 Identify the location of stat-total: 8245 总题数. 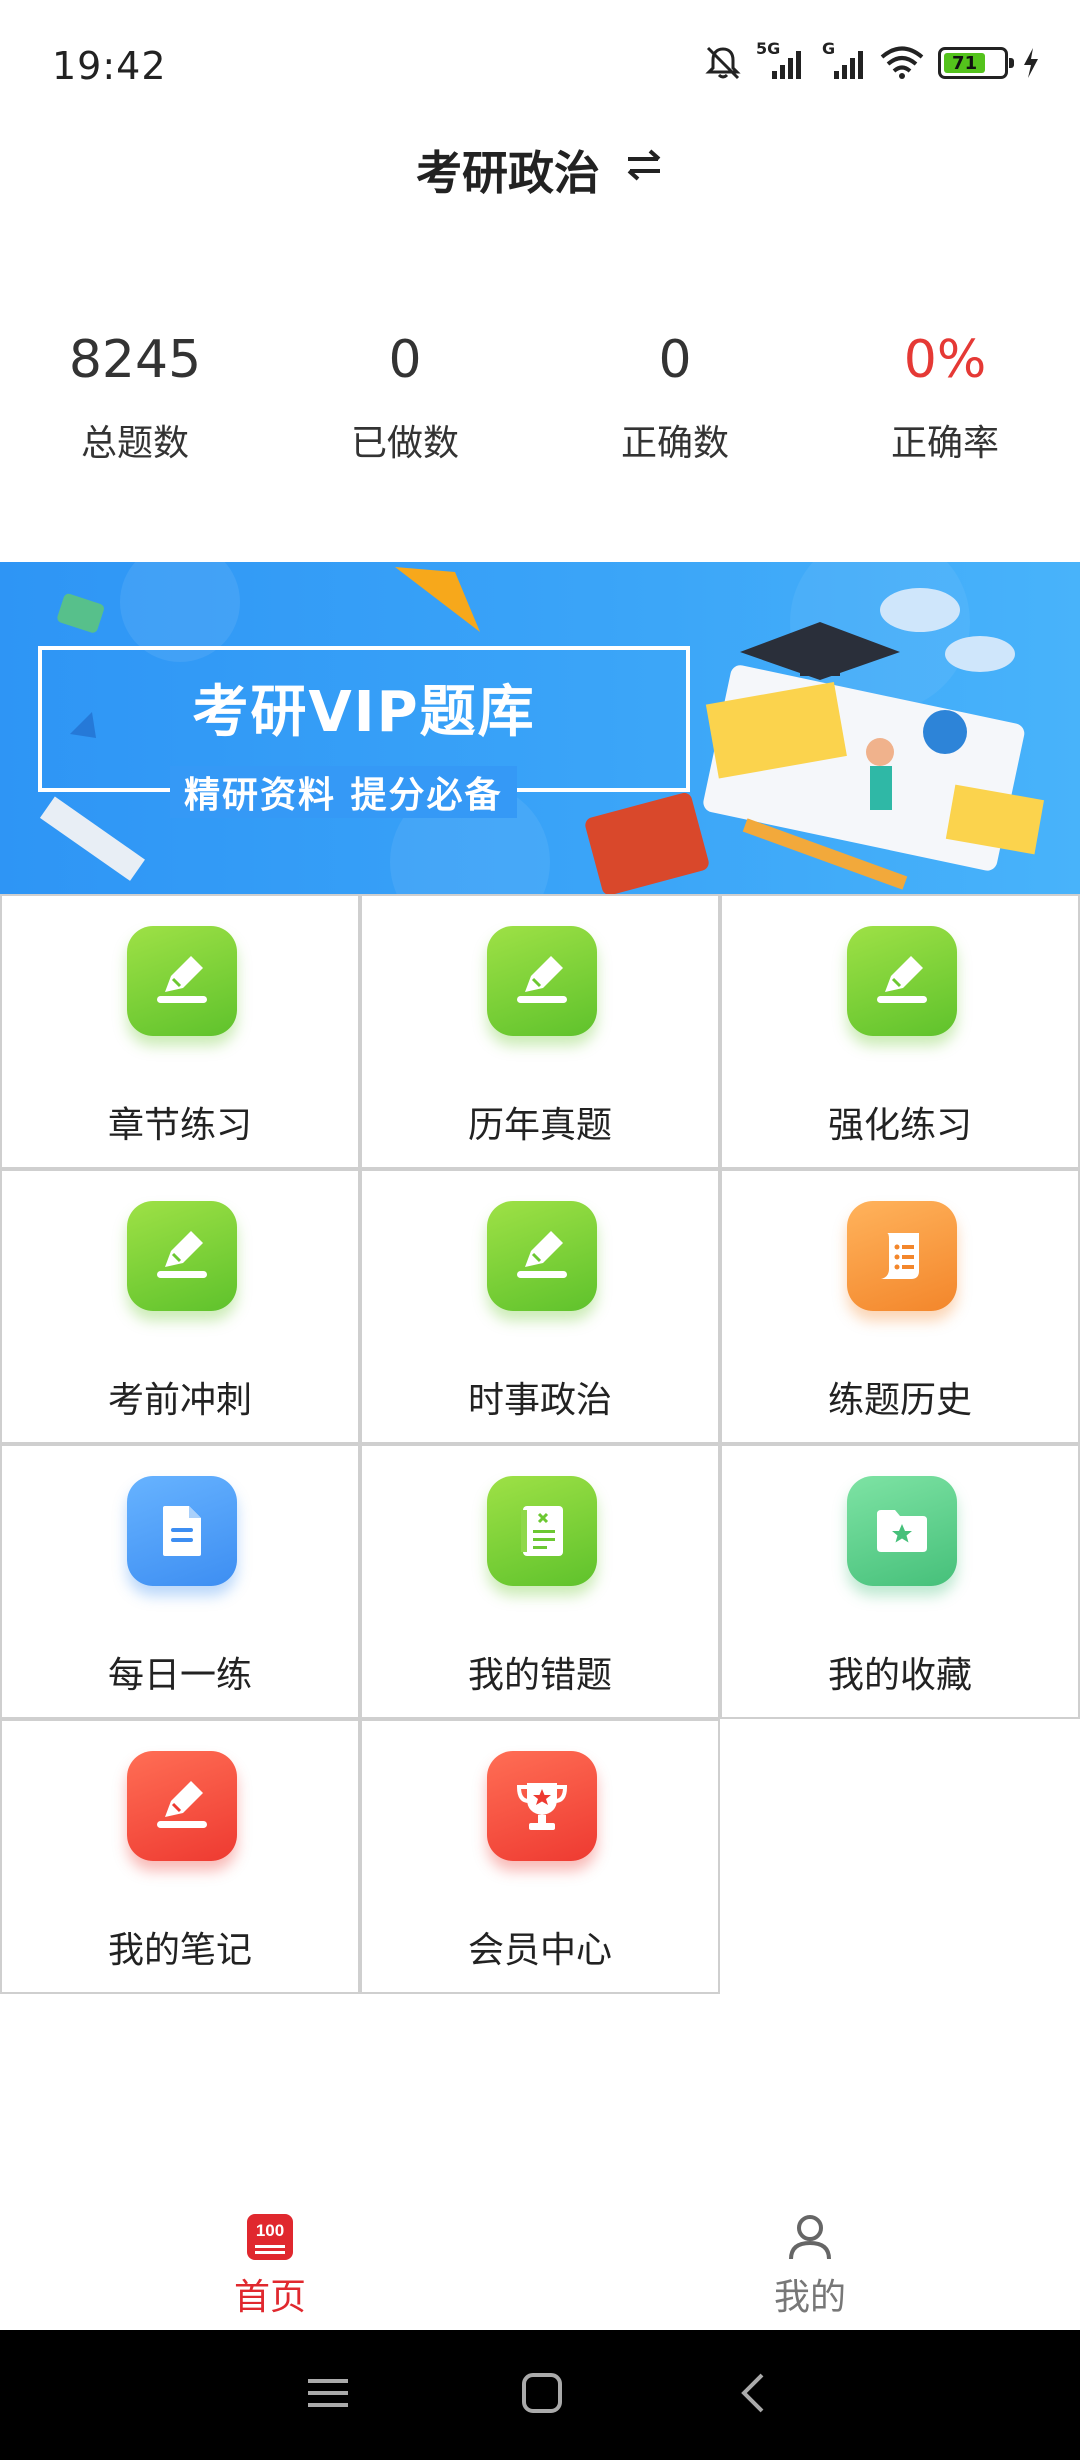
(135, 393).